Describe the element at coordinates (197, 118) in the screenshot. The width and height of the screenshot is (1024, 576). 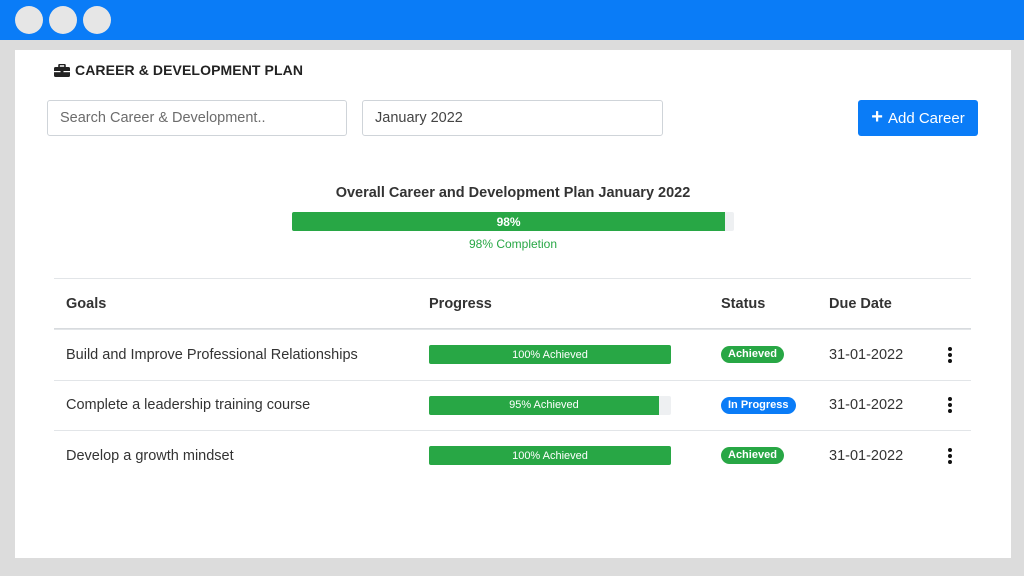
I see `search-input` at that location.